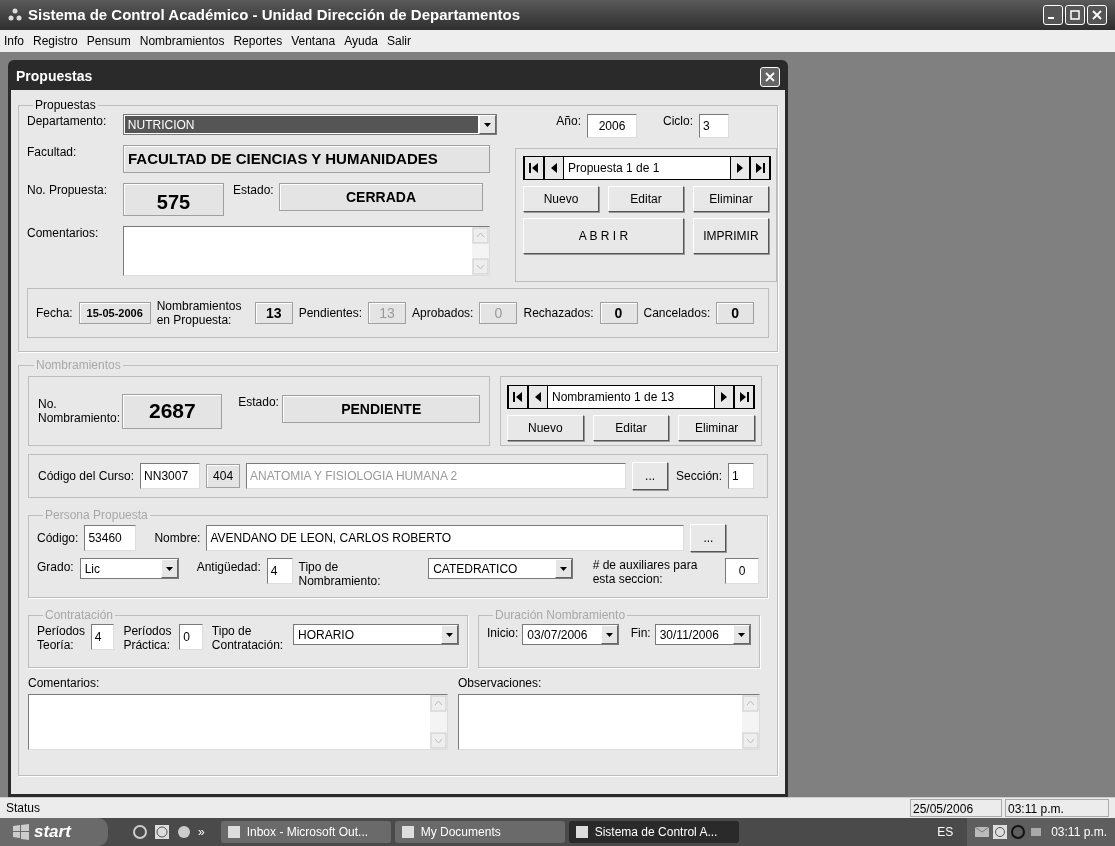 This screenshot has height=846, width=1115. What do you see at coordinates (956, 808) in the screenshot?
I see `status-date: 25/05/2006` at bounding box center [956, 808].